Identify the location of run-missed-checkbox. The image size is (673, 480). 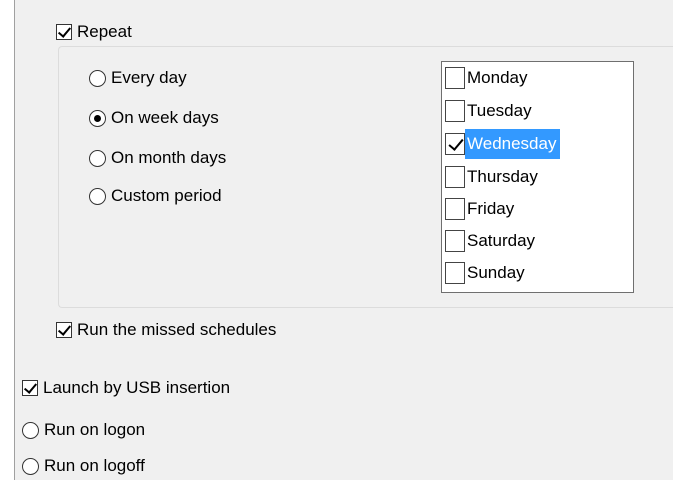
(64, 330).